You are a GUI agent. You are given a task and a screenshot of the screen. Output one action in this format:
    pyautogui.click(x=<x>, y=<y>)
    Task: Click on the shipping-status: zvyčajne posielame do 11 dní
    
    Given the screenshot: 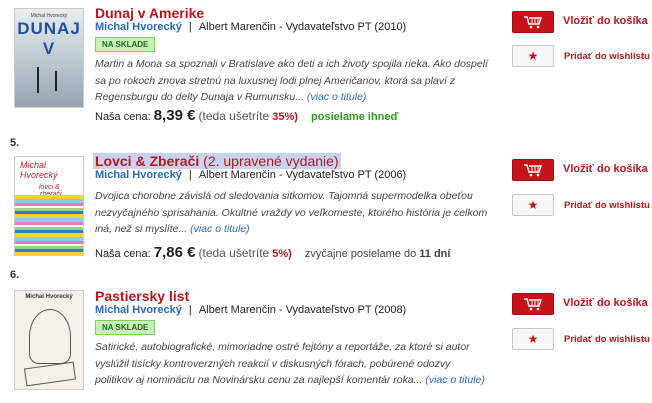 What is the action you would take?
    pyautogui.click(x=377, y=254)
    